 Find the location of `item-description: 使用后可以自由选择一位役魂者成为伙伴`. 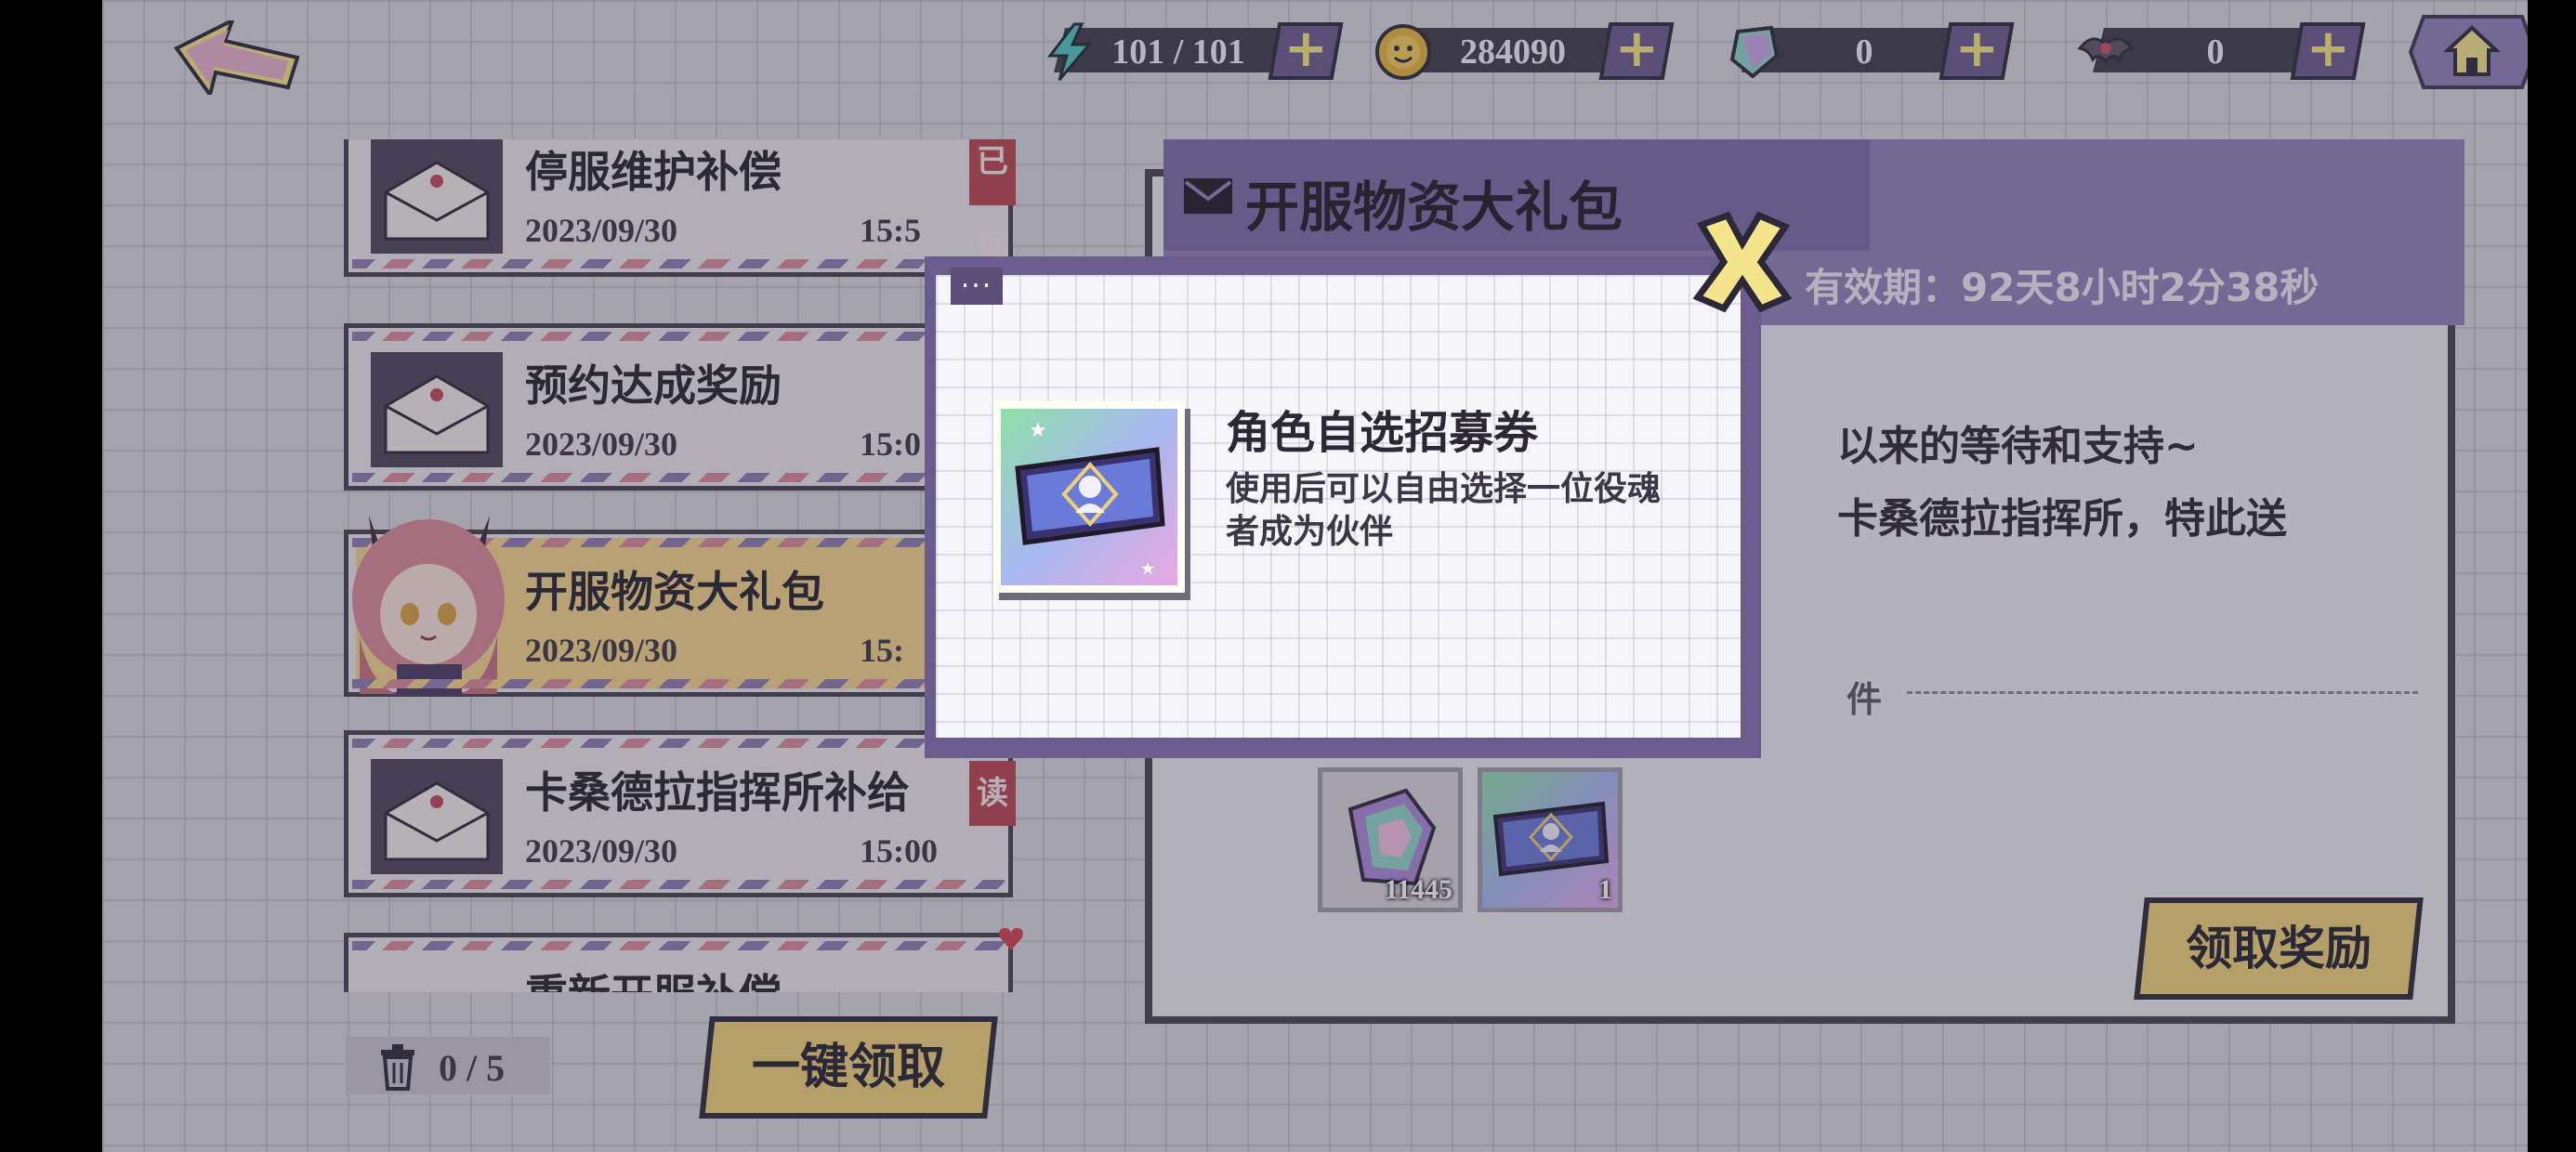

item-description: 使用后可以自由选择一位役魂者成为伙伴 is located at coordinates (1444, 510).